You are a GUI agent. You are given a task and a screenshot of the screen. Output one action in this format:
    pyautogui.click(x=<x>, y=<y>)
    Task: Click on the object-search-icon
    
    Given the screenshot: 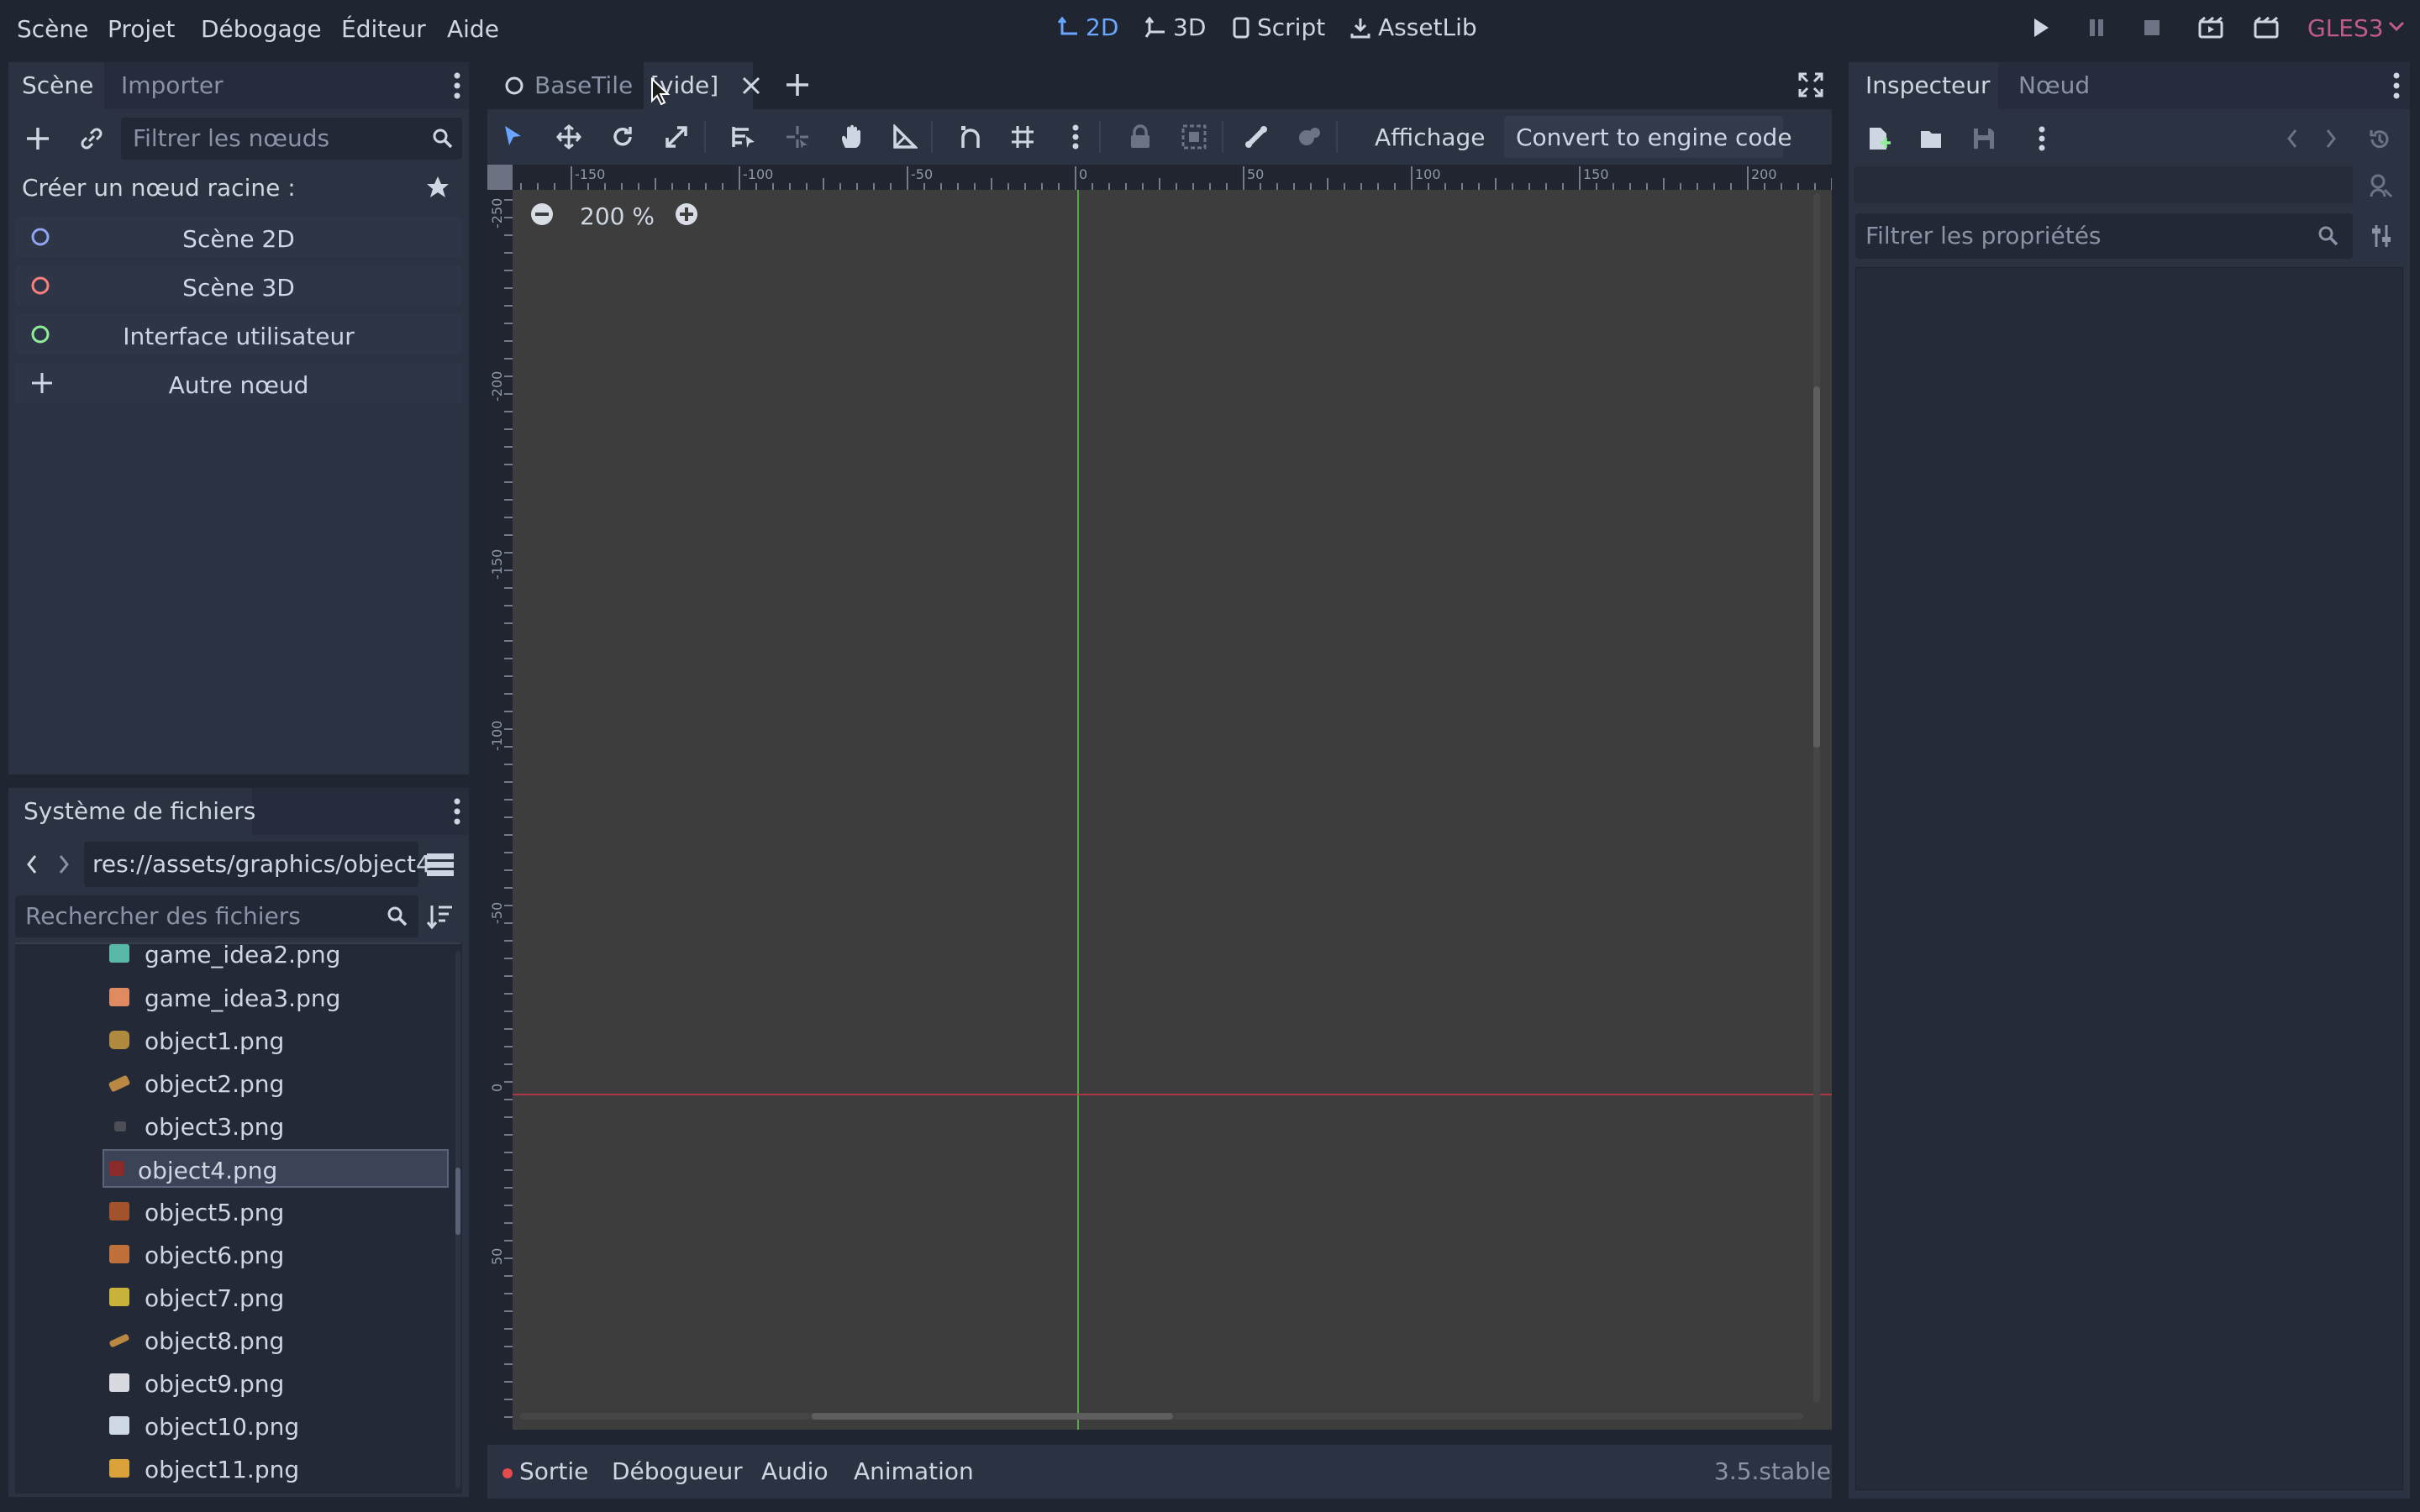 What is the action you would take?
    pyautogui.click(x=2381, y=185)
    